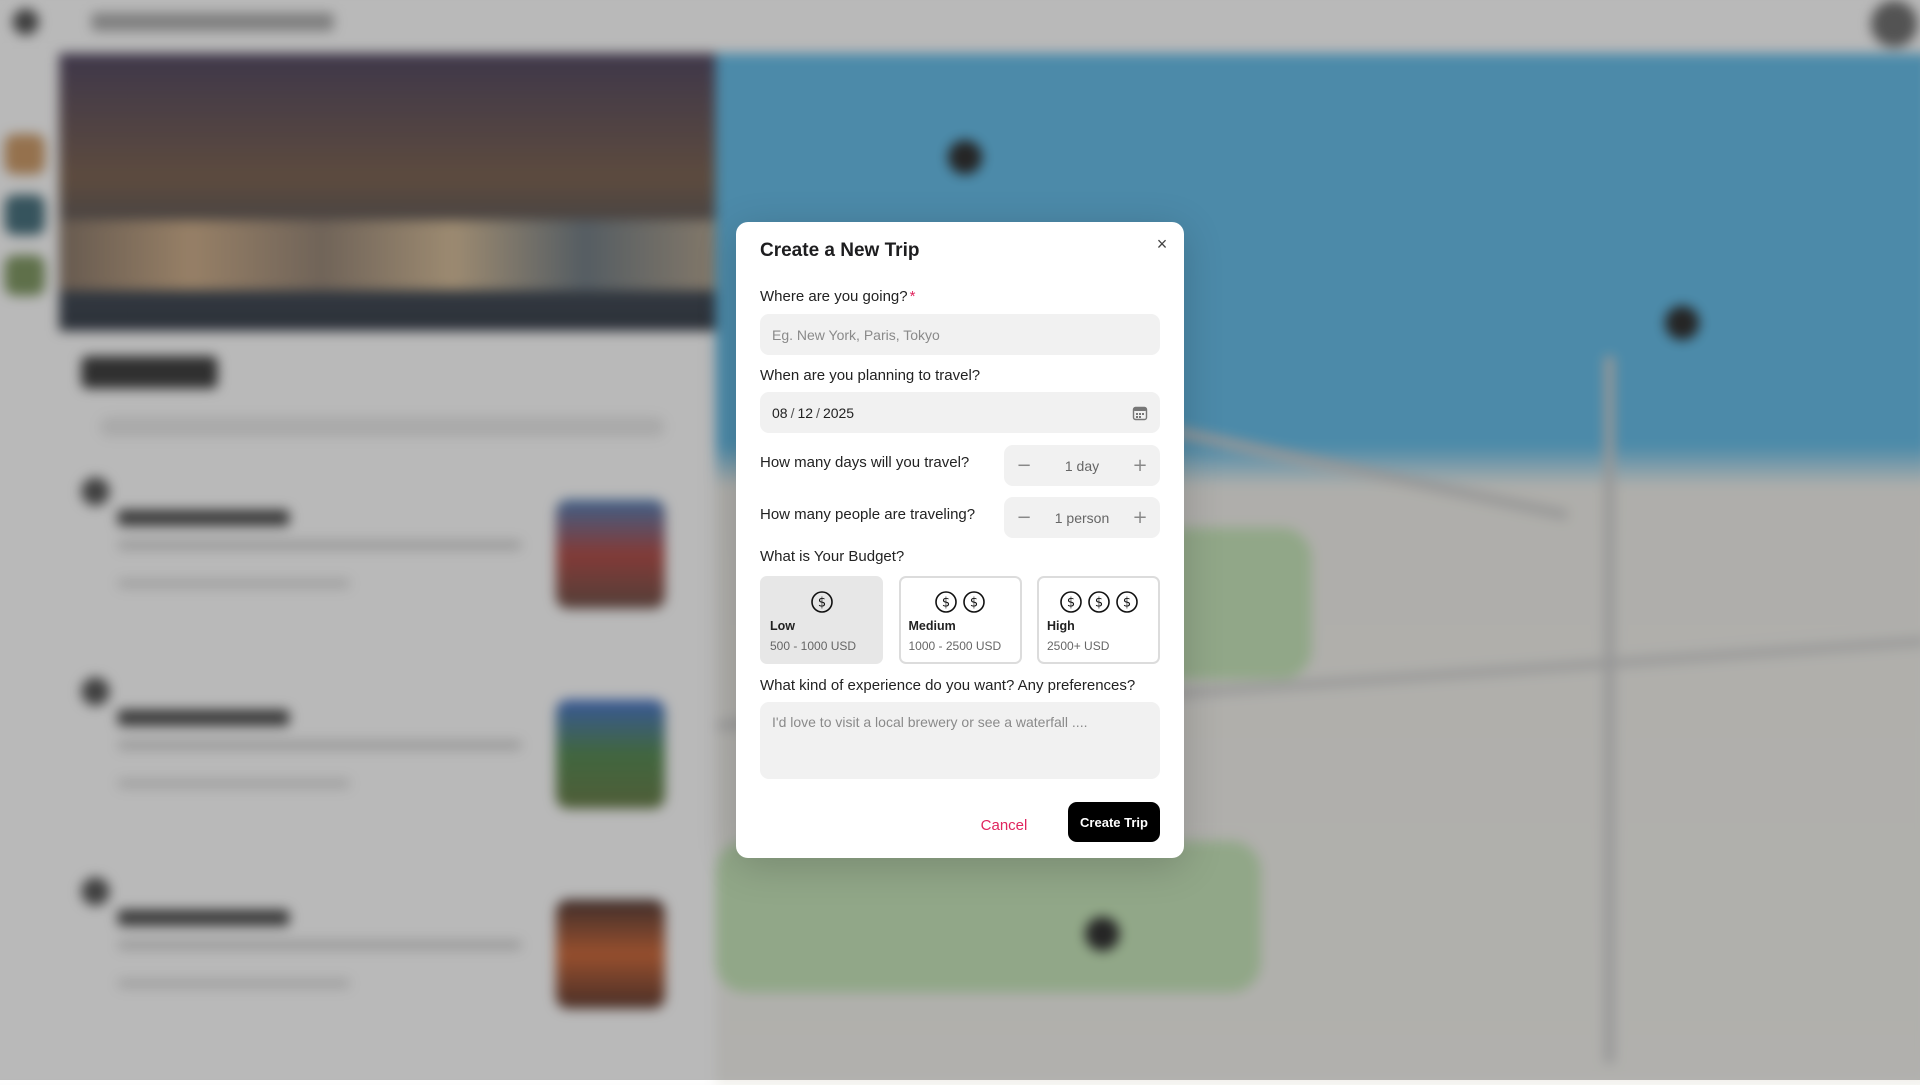  I want to click on days-decrement-button: −, so click(1024, 466).